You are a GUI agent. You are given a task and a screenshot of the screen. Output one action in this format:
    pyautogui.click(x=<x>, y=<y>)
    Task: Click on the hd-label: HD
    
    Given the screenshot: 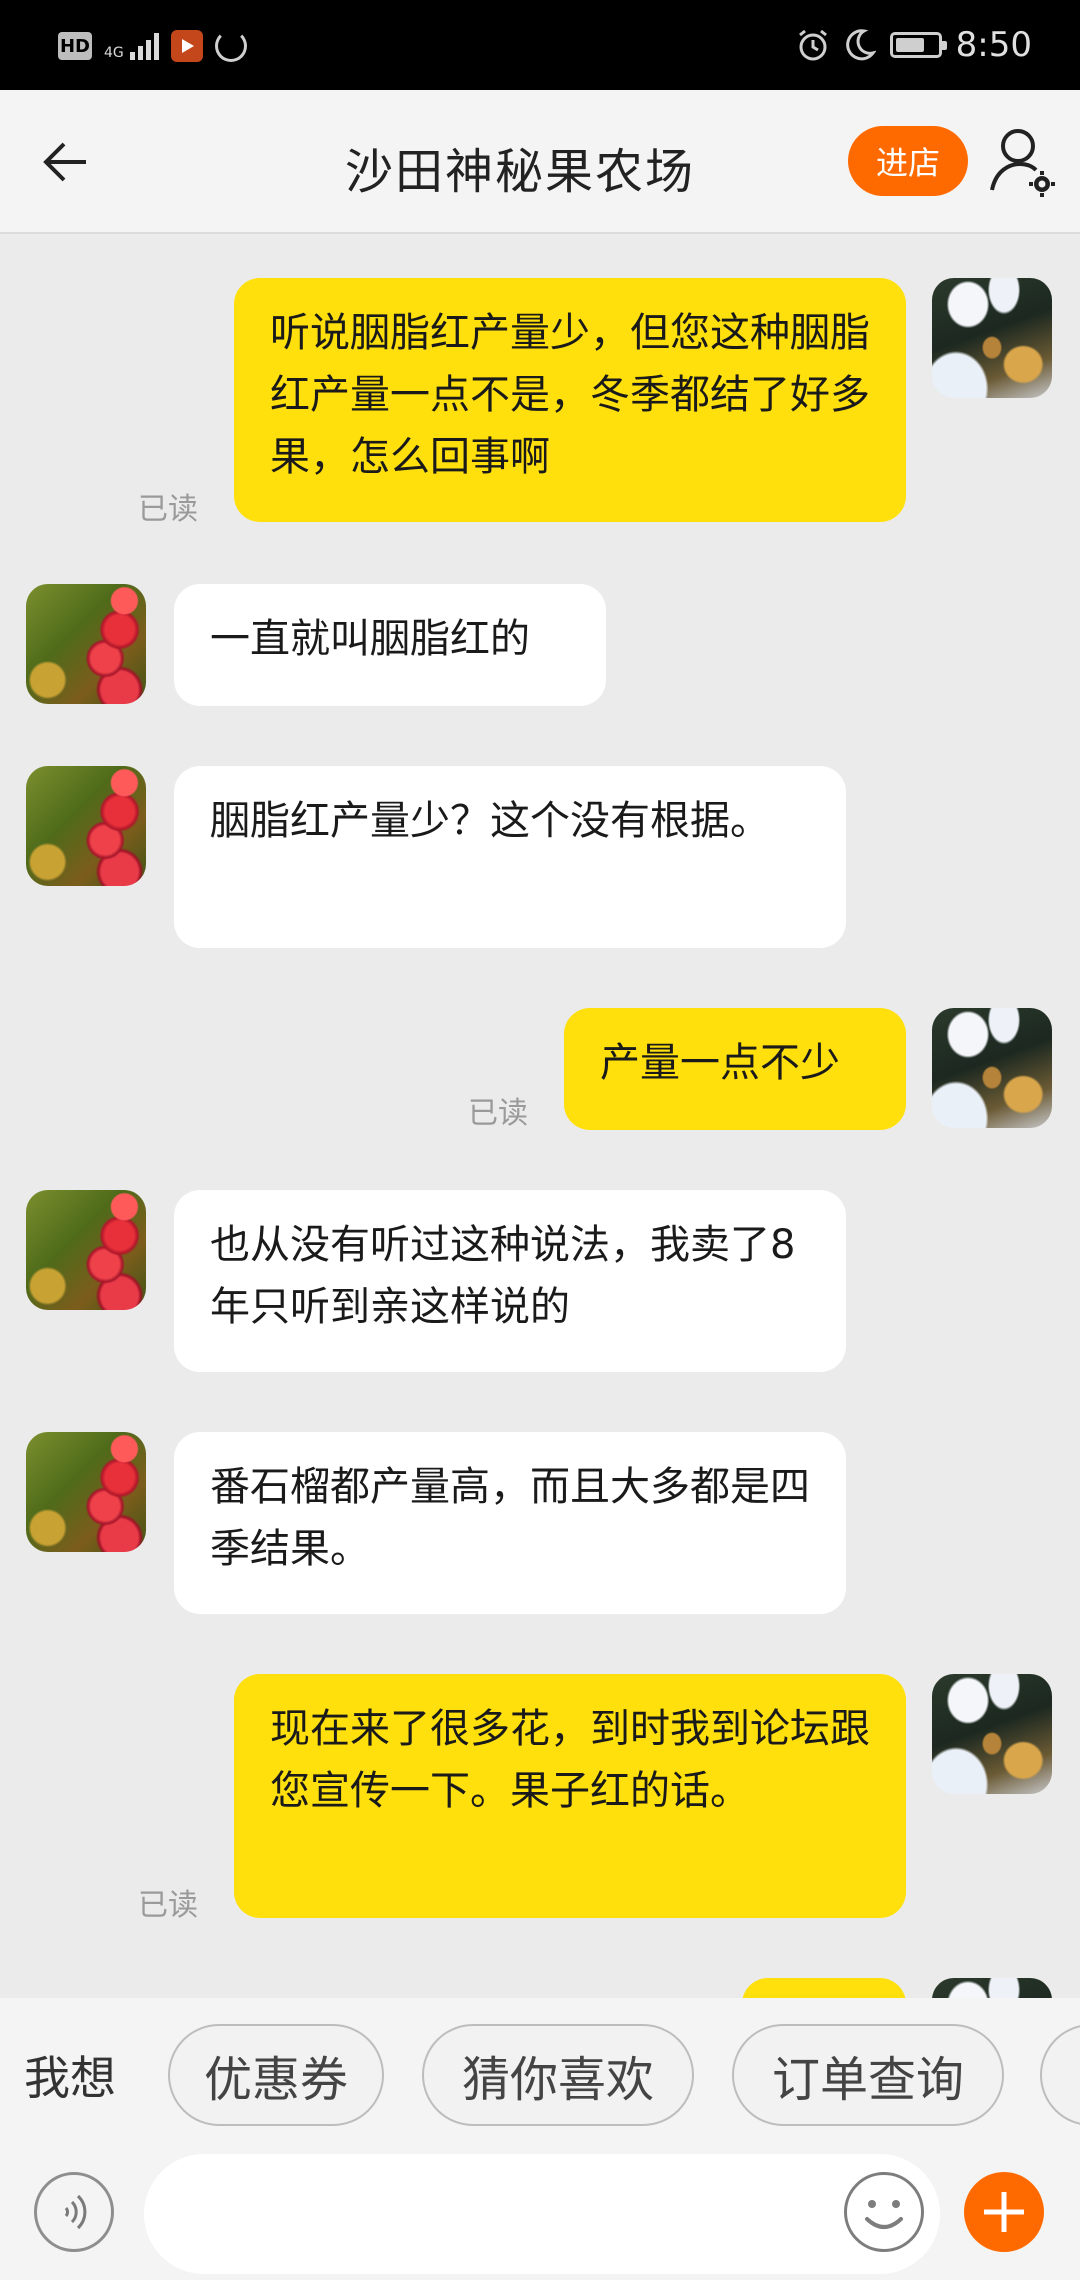 What is the action you would take?
    pyautogui.click(x=74, y=46)
    